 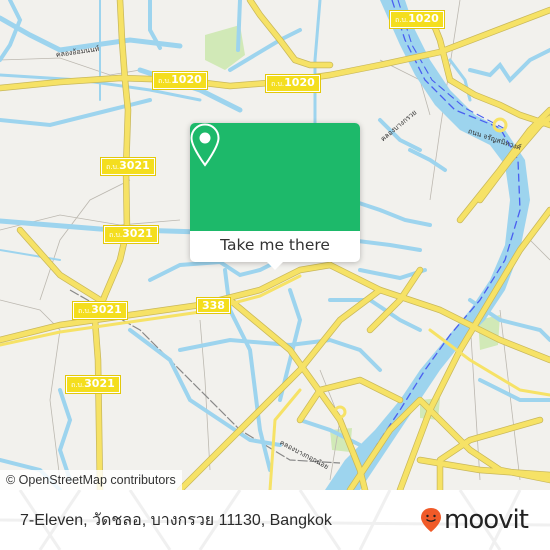 What do you see at coordinates (486, 520) in the screenshot?
I see `moovit-wordmark: moovit` at bounding box center [486, 520].